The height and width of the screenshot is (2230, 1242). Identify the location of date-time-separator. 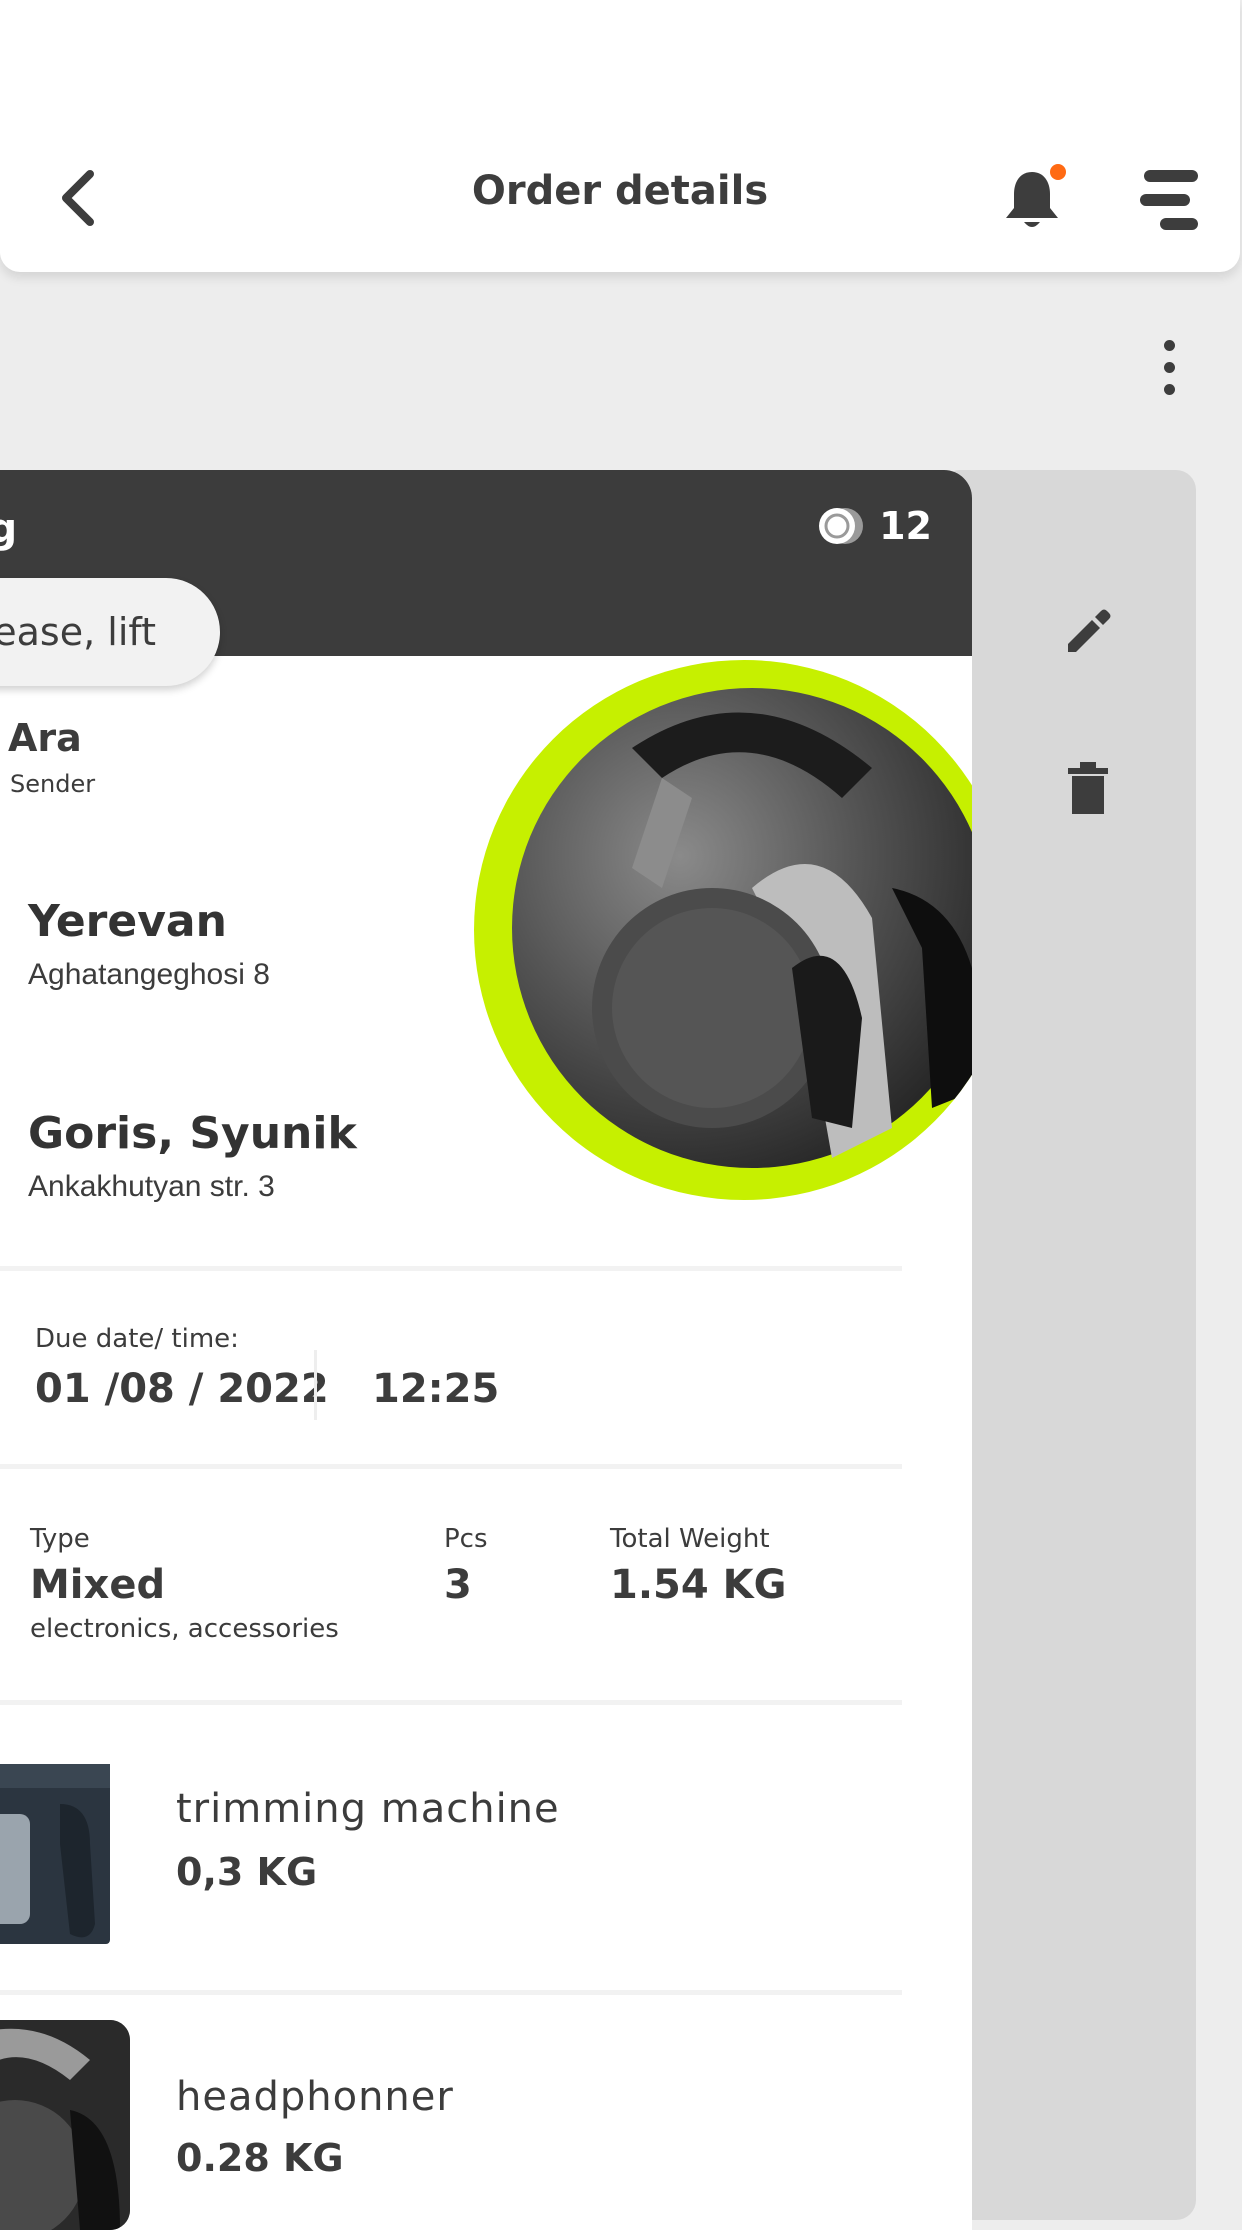
(315, 1385).